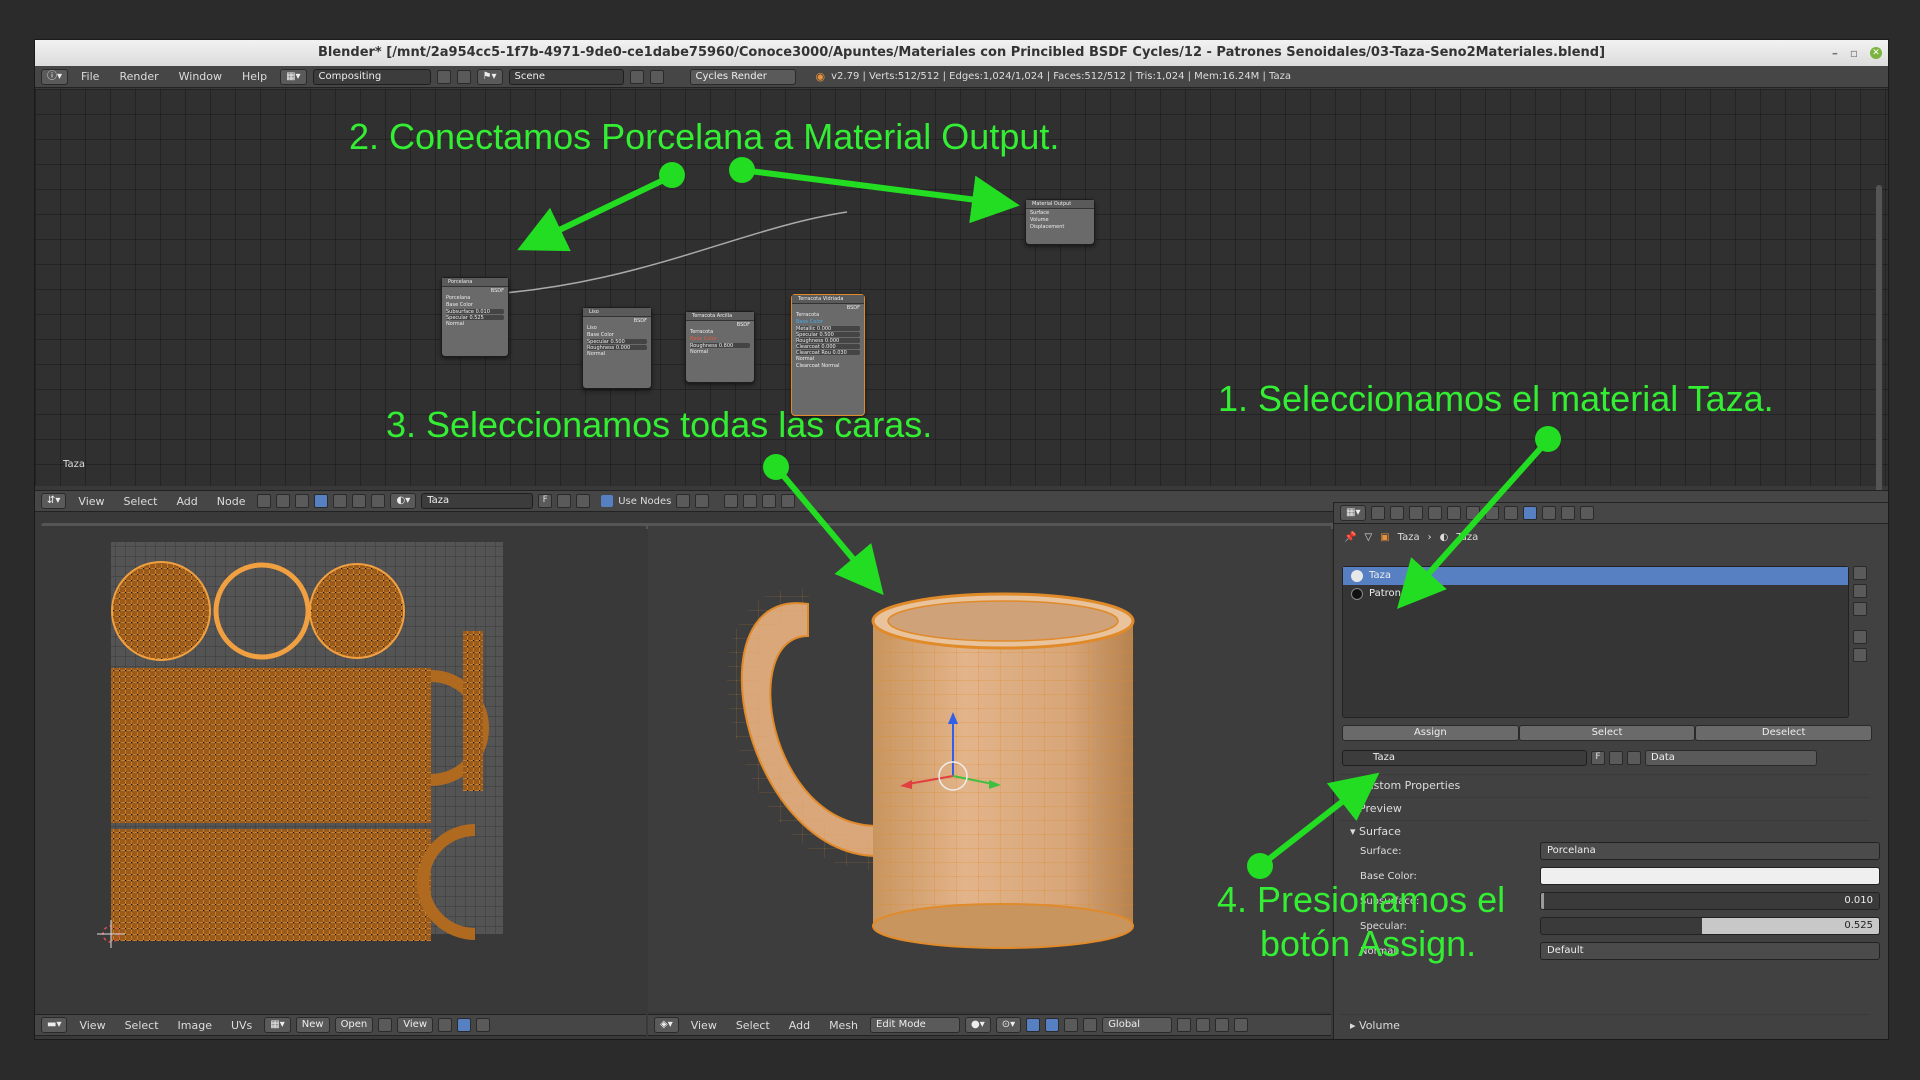  What do you see at coordinates (636, 76) in the screenshot?
I see `add-scene-icon` at bounding box center [636, 76].